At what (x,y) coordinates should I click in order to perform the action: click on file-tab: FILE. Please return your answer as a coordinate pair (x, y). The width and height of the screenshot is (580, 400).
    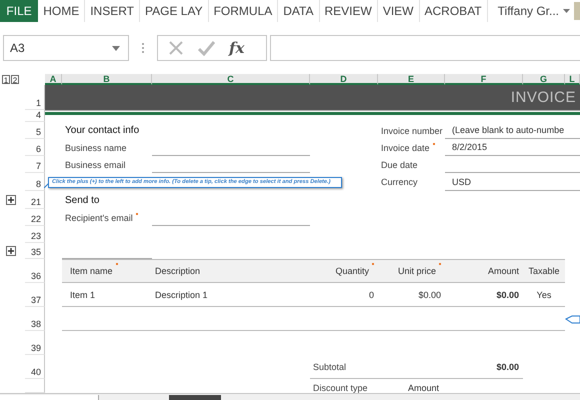
    Looking at the image, I should click on (19, 11).